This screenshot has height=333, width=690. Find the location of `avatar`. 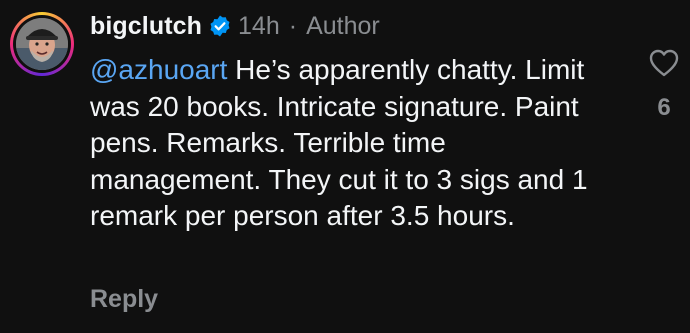

avatar is located at coordinates (42, 44).